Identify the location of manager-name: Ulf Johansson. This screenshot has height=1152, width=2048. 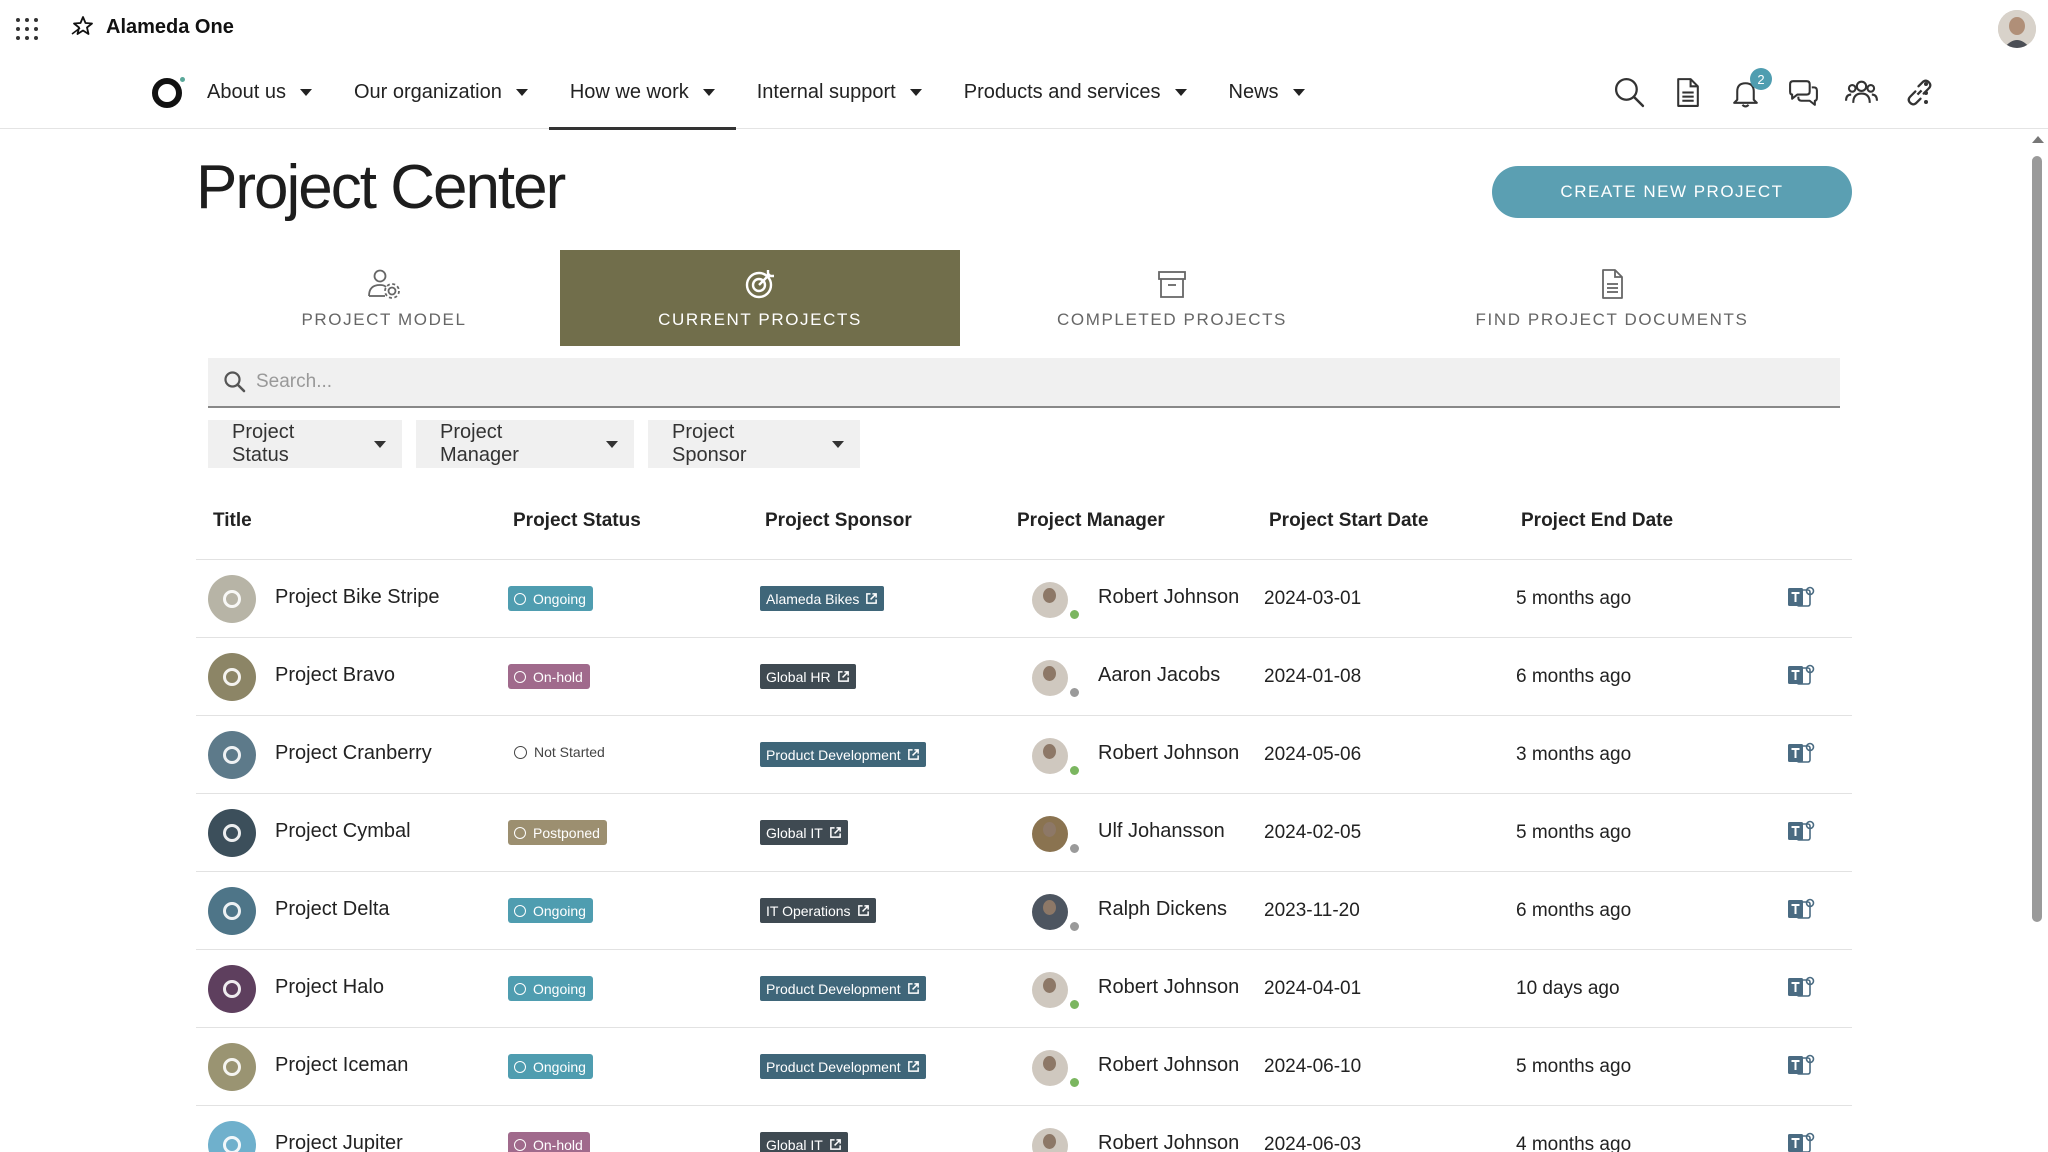
(1161, 831).